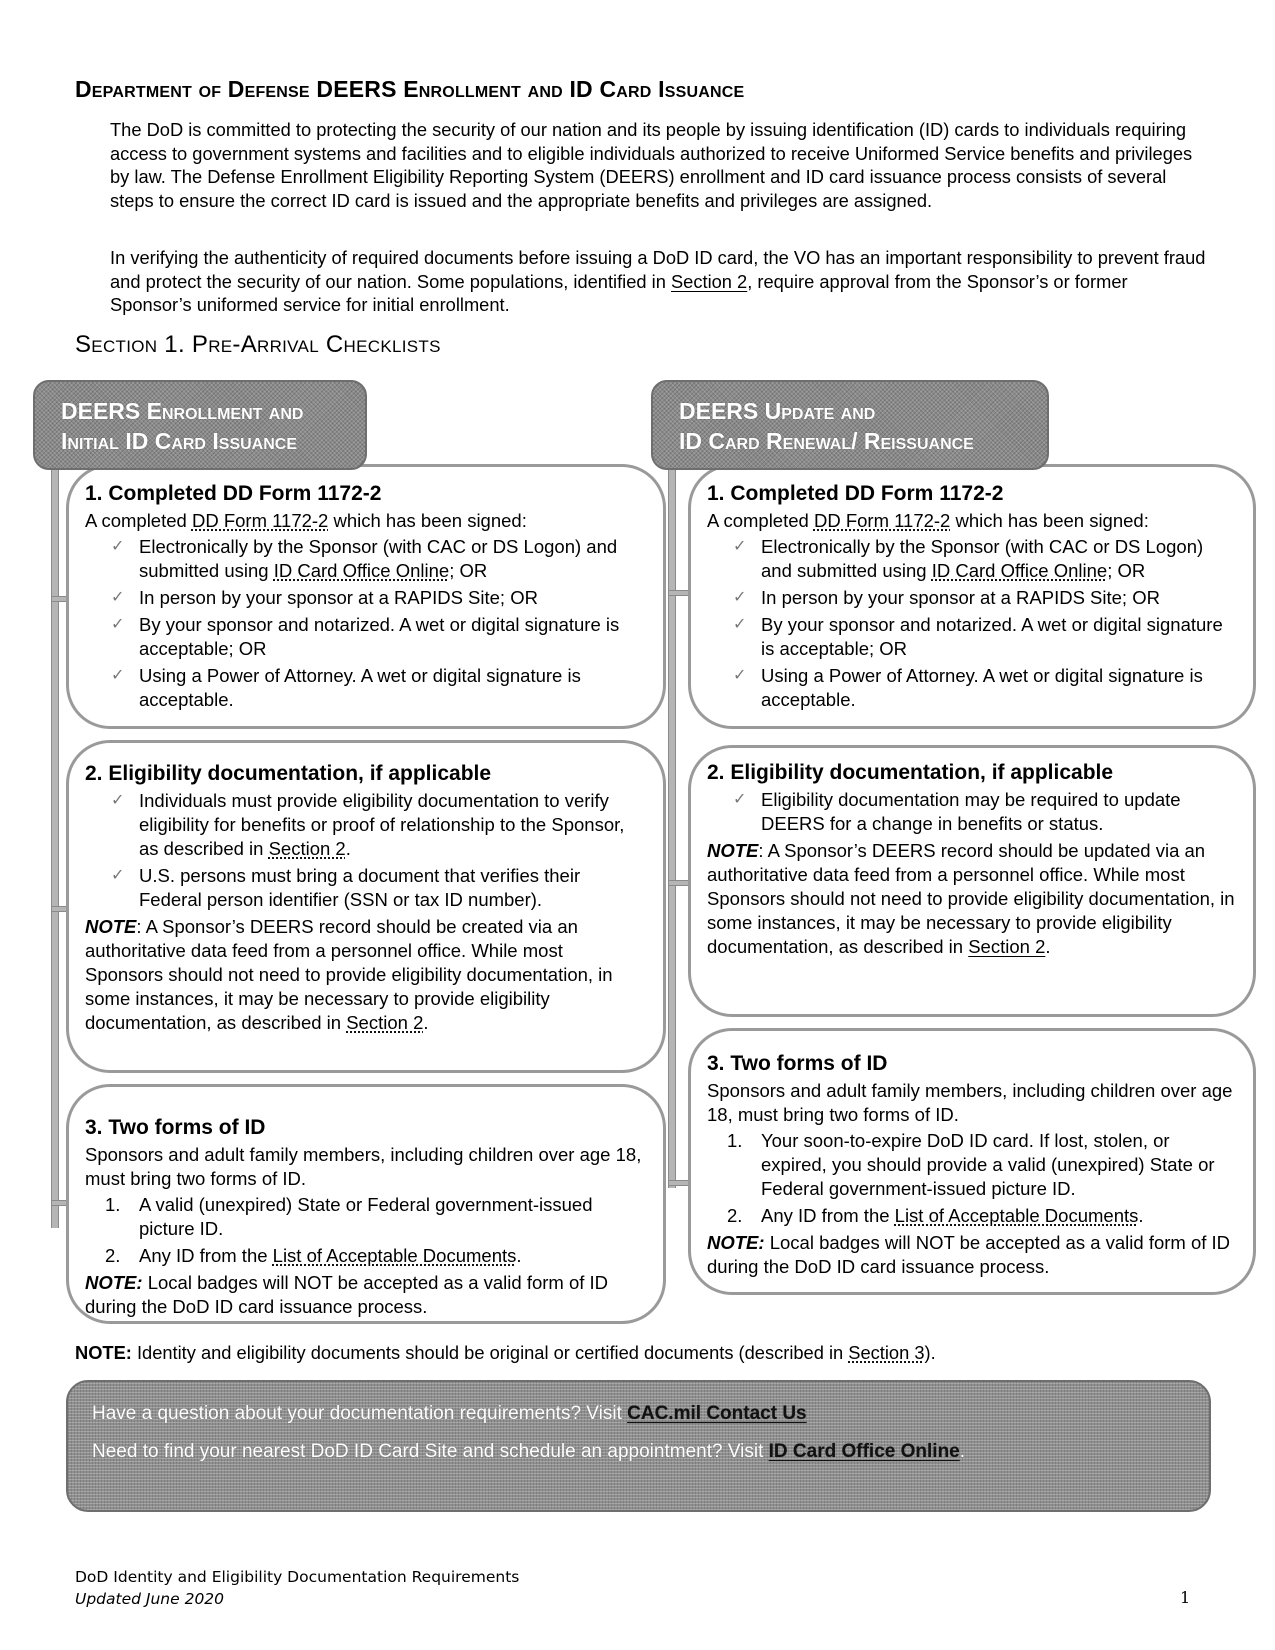 Image resolution: width=1275 pixels, height=1650 pixels. What do you see at coordinates (150, 1599) in the screenshot?
I see `footer-updated-date: Updated June 2020` at bounding box center [150, 1599].